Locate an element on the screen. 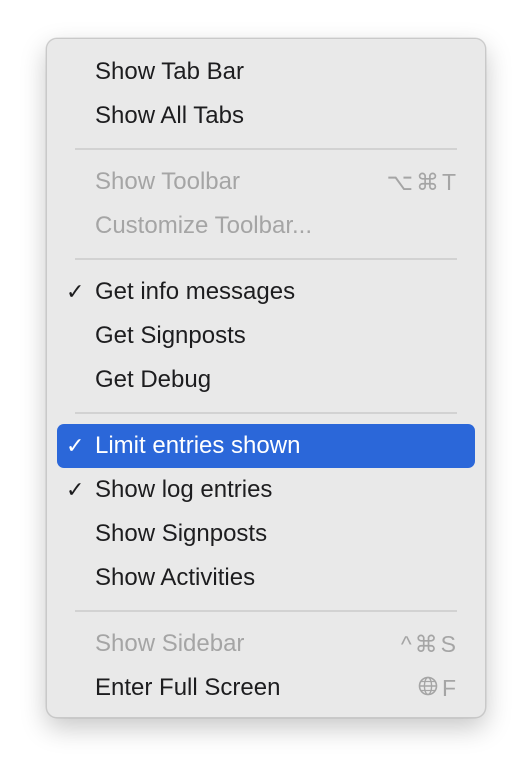 The image size is (532, 772). menu-item-label: Show log entries is located at coordinates (184, 489).